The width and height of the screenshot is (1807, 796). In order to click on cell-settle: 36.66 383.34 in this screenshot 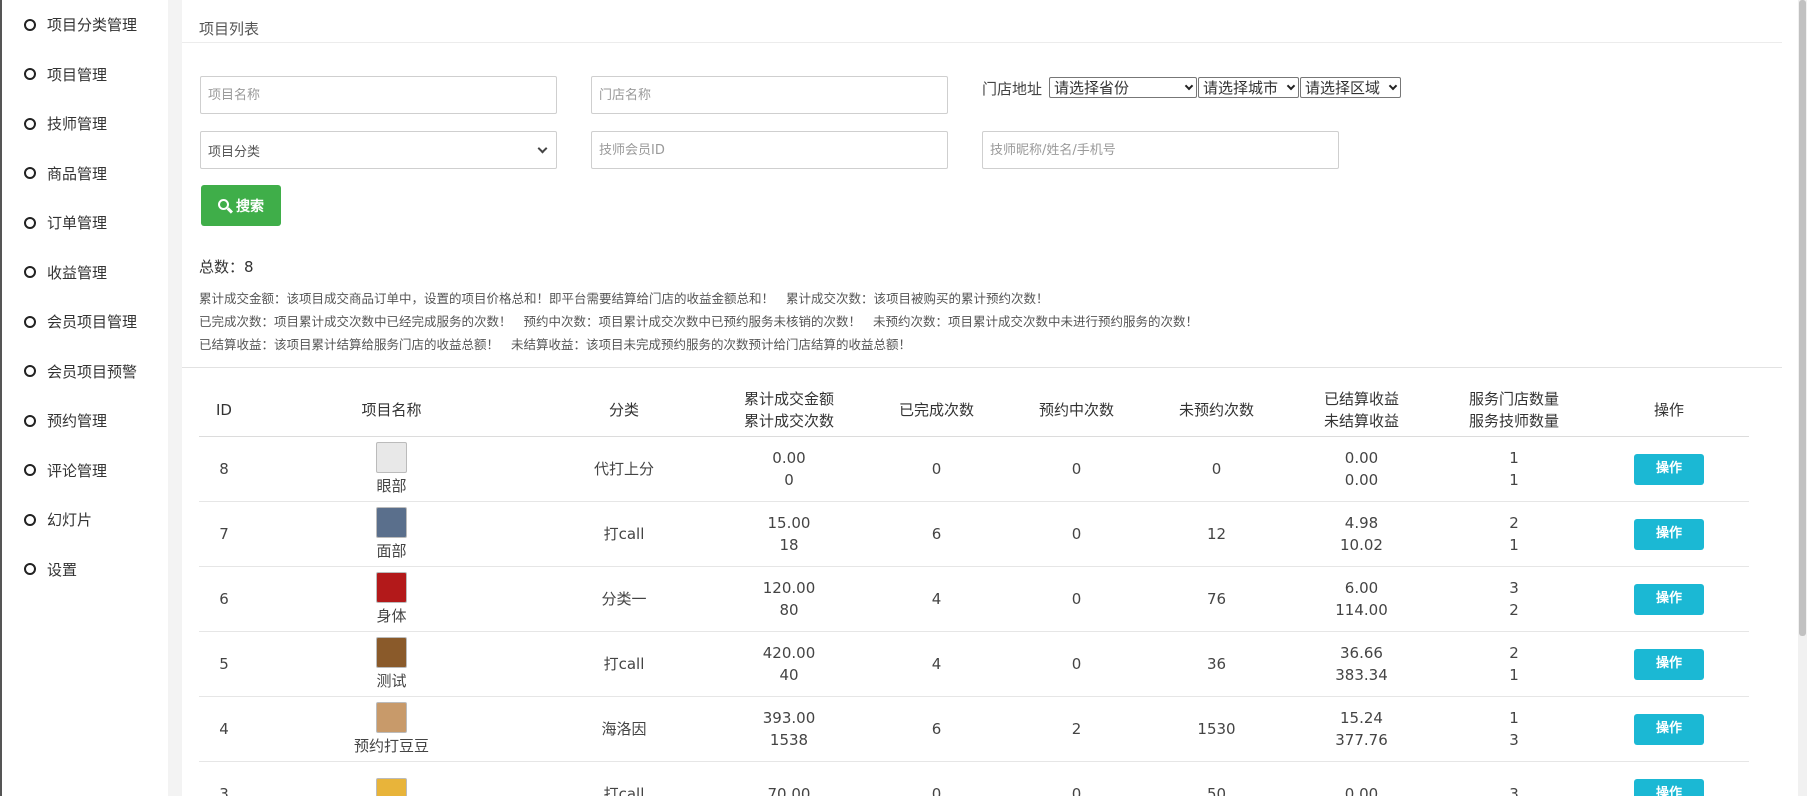, I will do `click(1361, 664)`.